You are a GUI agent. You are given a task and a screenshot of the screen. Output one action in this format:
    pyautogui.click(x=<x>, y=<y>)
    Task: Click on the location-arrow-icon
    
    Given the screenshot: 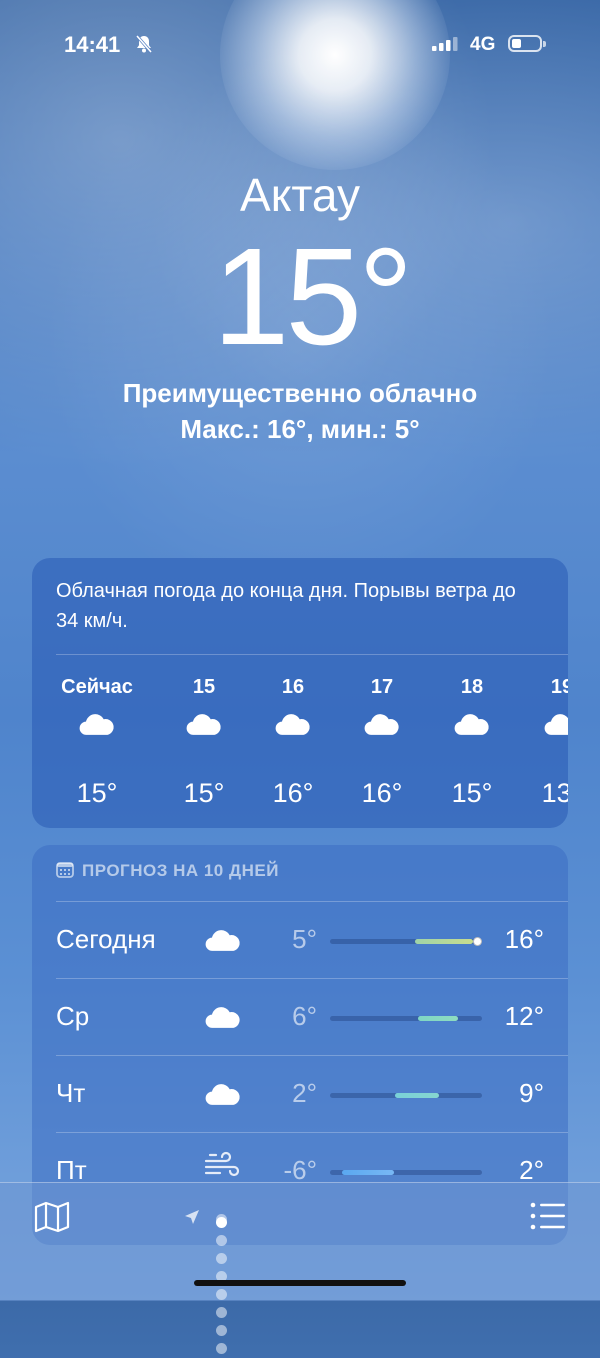 What is the action you would take?
    pyautogui.click(x=192, y=1219)
    